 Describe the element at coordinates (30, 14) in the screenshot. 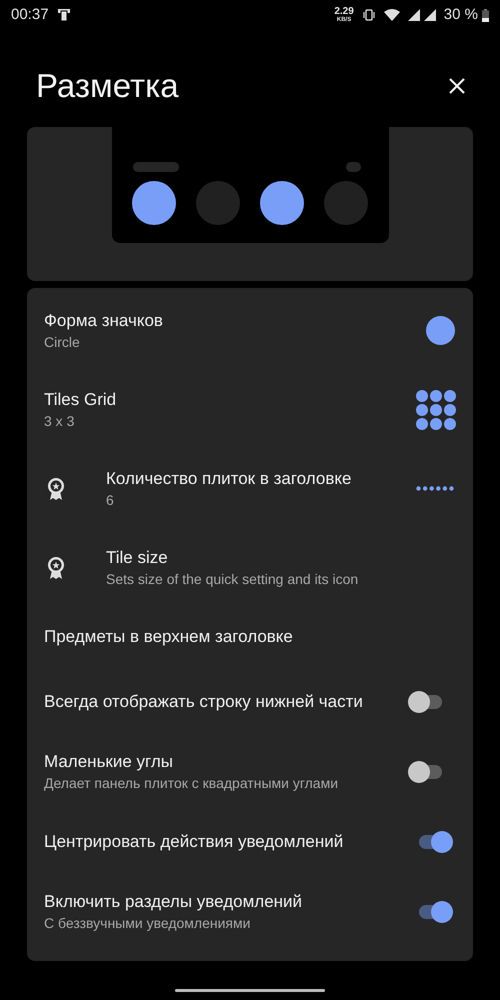

I see `clock: 00:37` at that location.